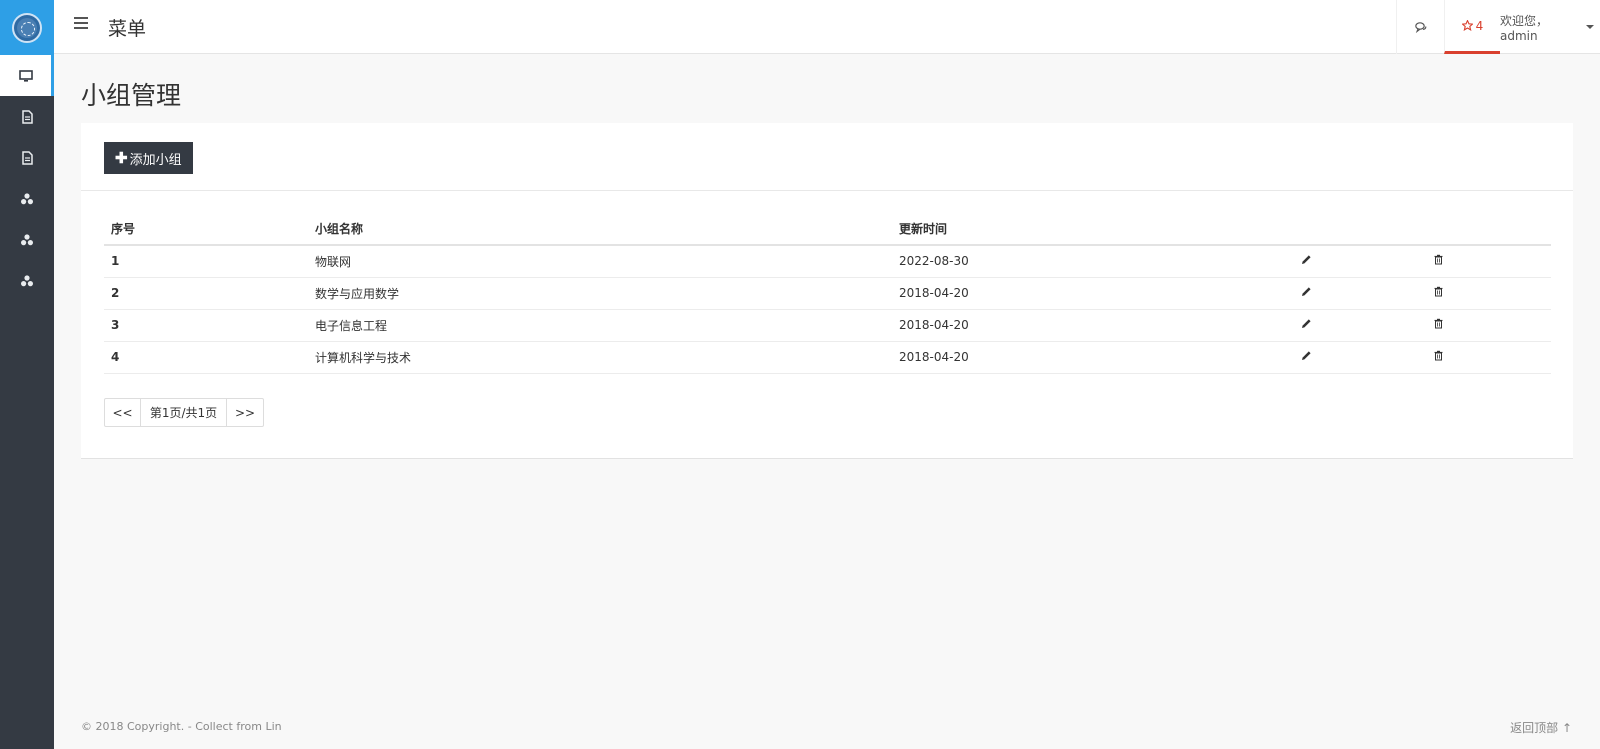 The height and width of the screenshot is (749, 1600). I want to click on row-index: 2, so click(206, 293).